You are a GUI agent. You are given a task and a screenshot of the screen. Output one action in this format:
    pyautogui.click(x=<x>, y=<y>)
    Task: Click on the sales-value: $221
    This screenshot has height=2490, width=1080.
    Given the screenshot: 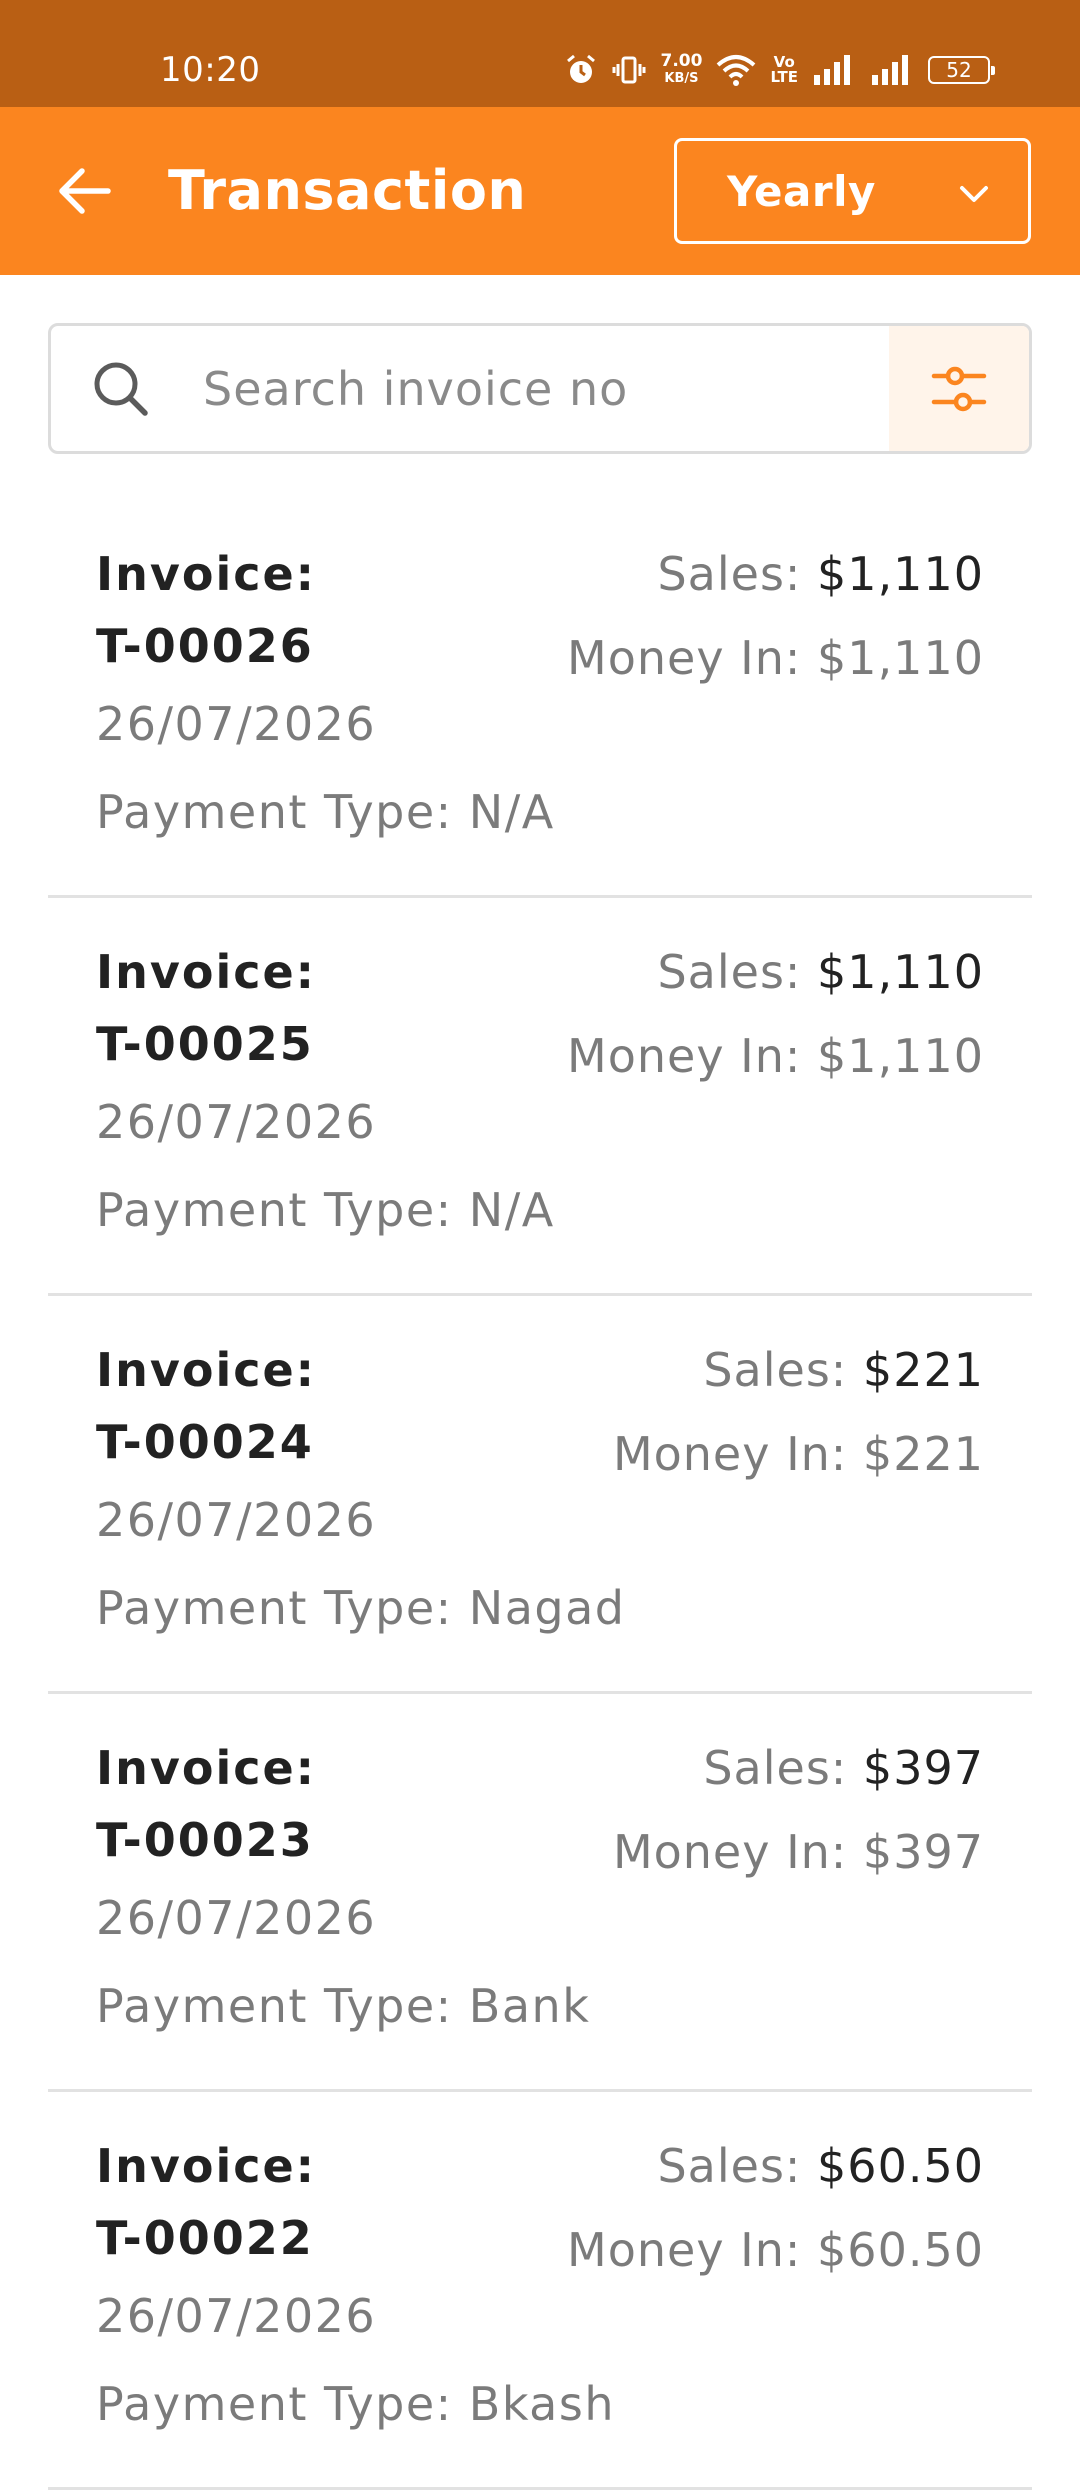 What is the action you would take?
    pyautogui.click(x=923, y=1370)
    